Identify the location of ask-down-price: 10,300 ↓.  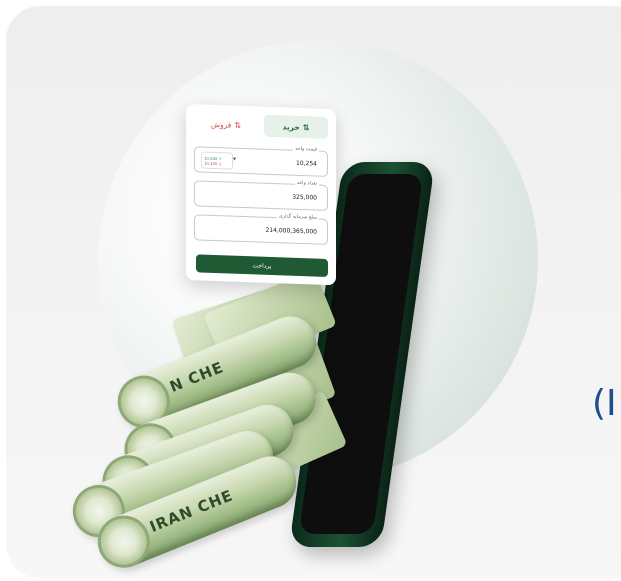
(213, 163).